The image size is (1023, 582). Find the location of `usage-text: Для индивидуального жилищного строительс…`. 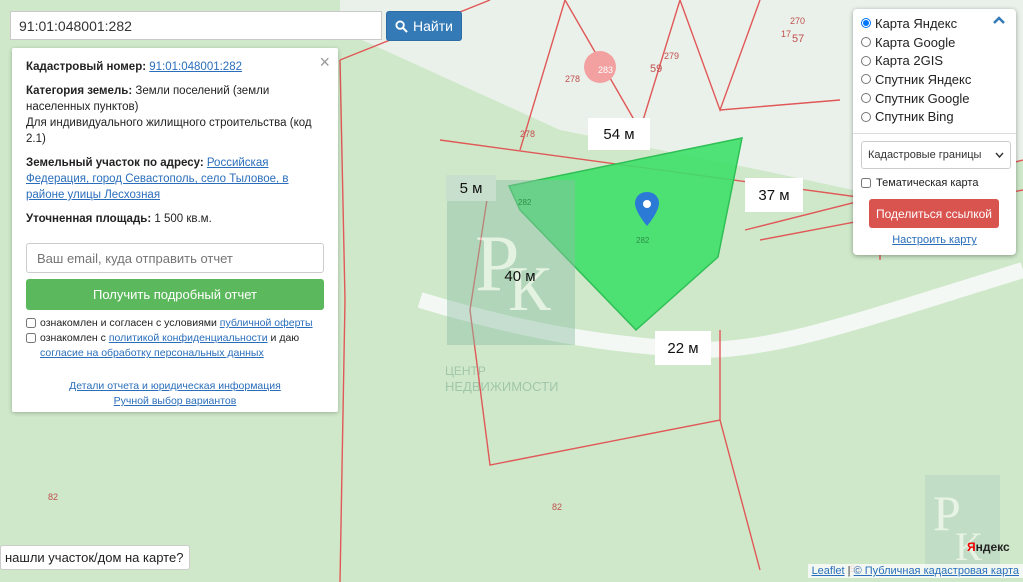

usage-text: Для индивидуального жилищного строительс… is located at coordinates (169, 131).